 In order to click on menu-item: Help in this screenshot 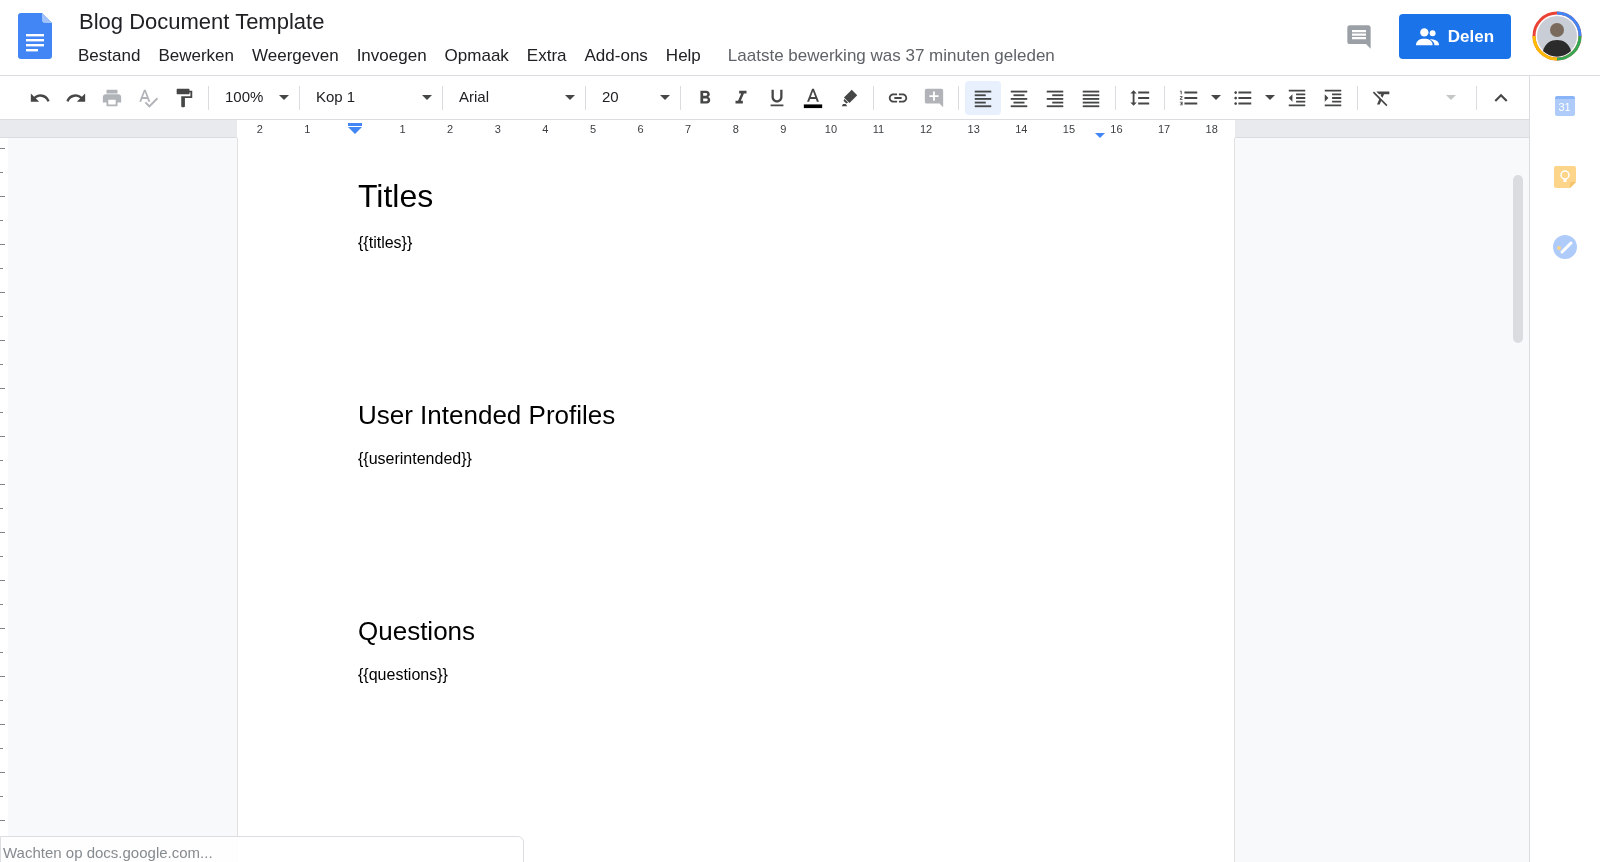, I will do `click(683, 56)`.